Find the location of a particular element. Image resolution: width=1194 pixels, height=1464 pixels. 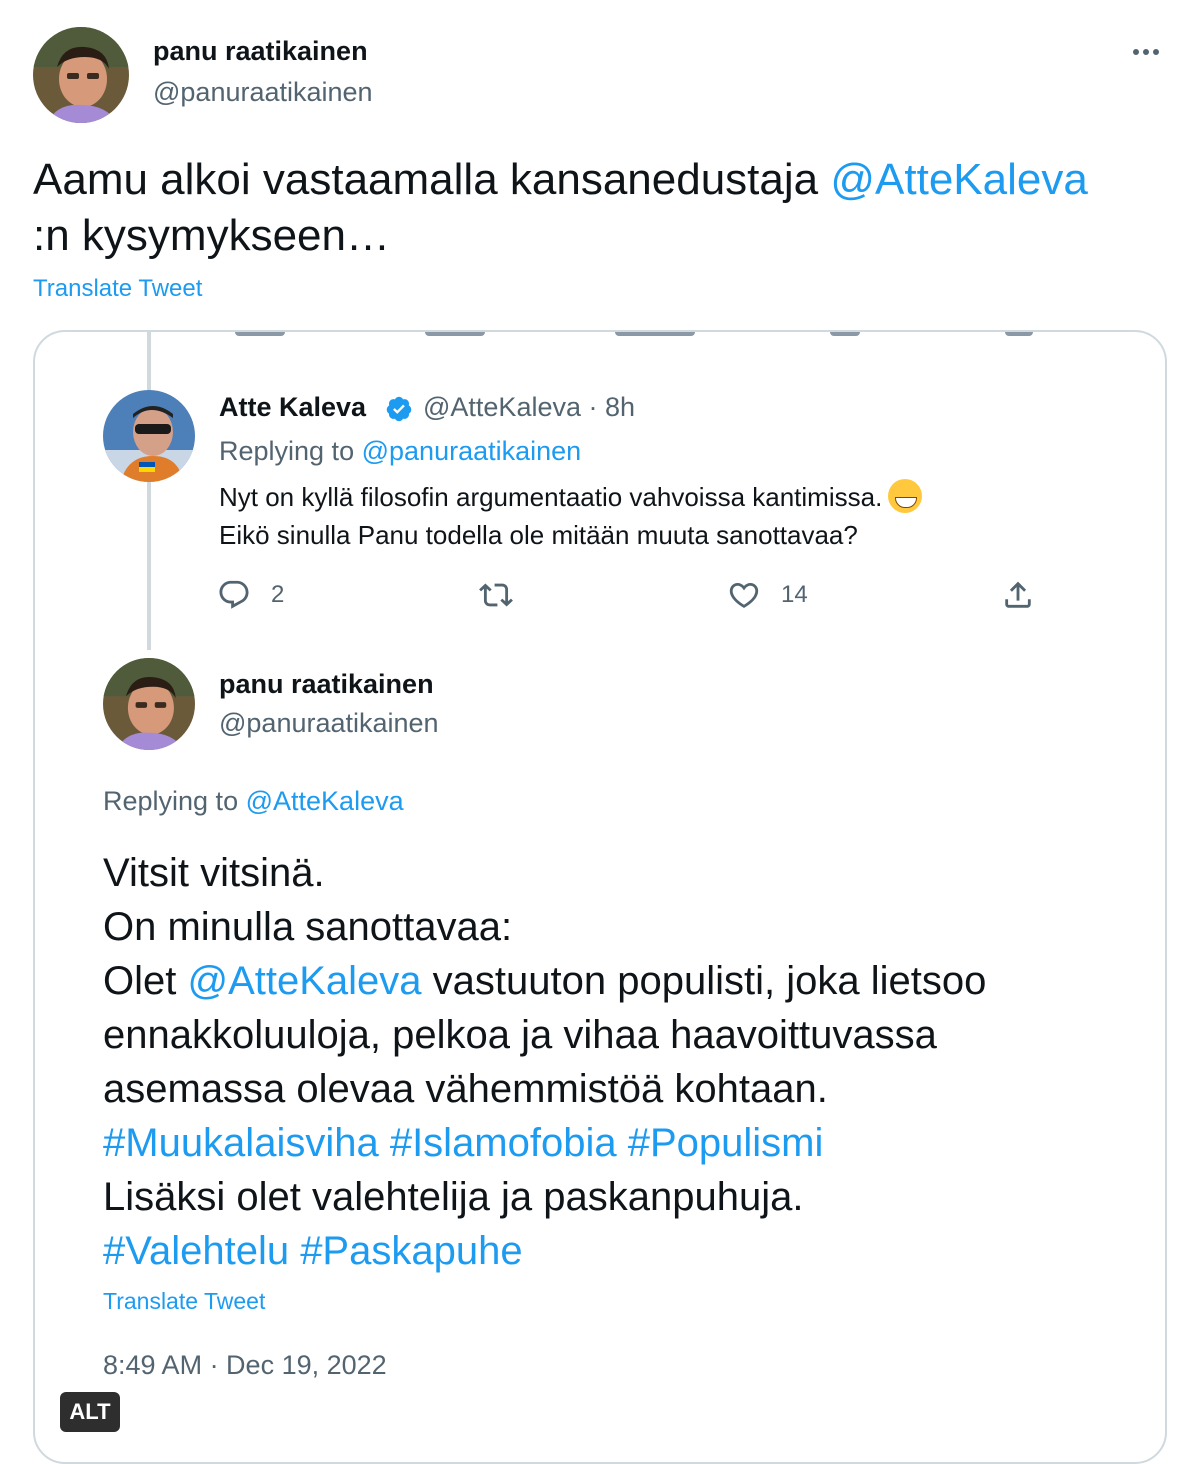

tweet-text-part: Aamu alkoi vastaamalla kansanedustaja is located at coordinates (432, 179).